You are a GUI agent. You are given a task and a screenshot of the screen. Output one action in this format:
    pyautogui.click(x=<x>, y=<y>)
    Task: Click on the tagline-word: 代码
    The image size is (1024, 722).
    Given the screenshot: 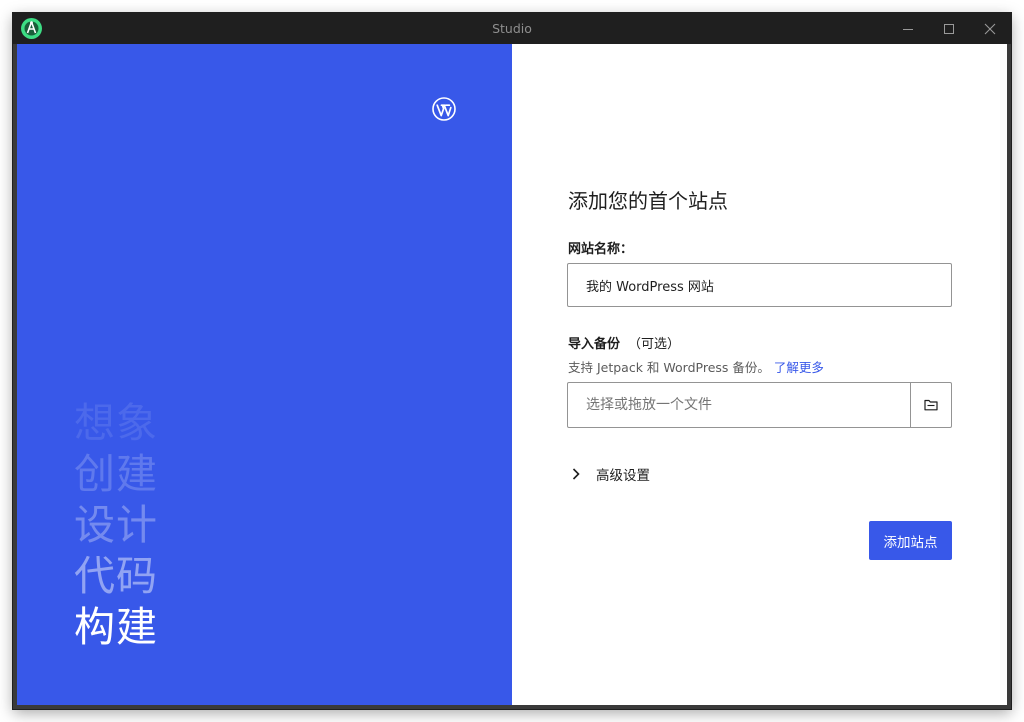 What is the action you would take?
    pyautogui.click(x=116, y=576)
    